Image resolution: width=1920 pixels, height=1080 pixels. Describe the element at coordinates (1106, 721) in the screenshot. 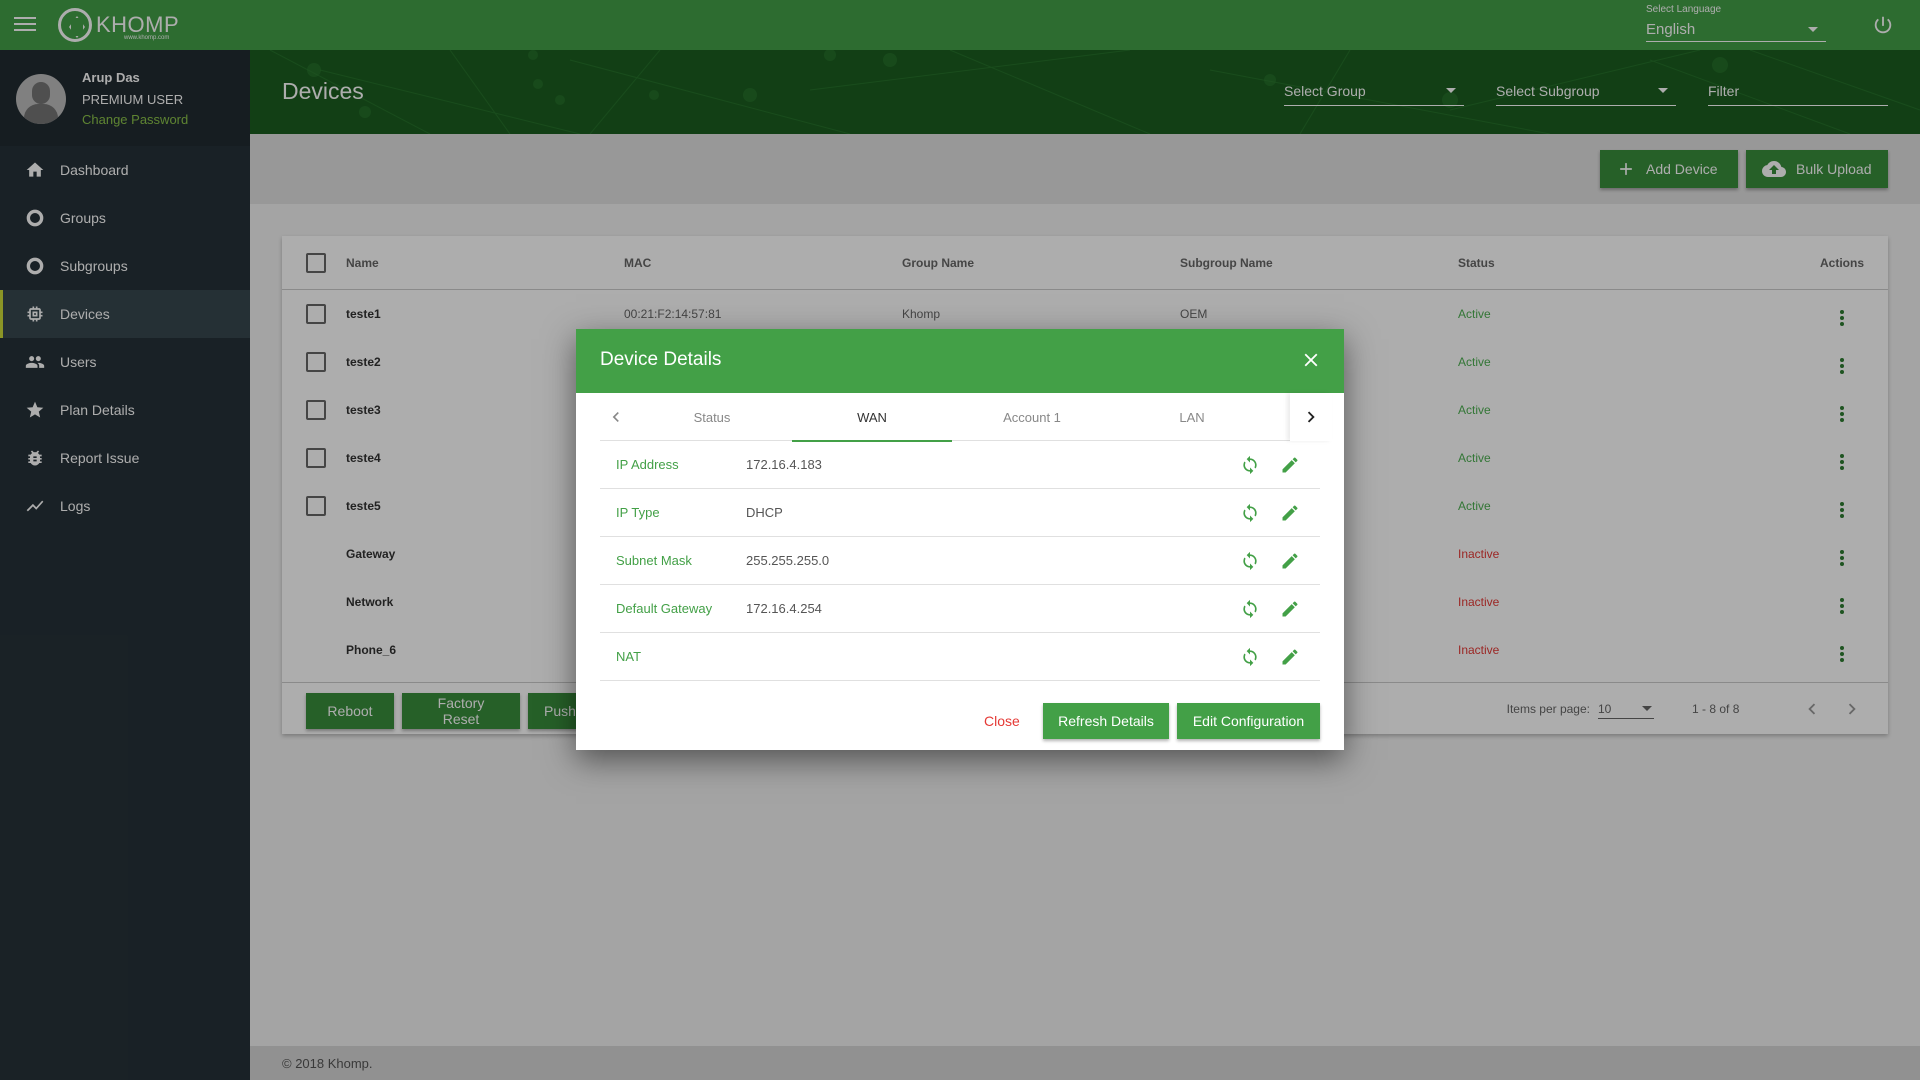

I see `refresh-details-button: Refresh Details` at that location.